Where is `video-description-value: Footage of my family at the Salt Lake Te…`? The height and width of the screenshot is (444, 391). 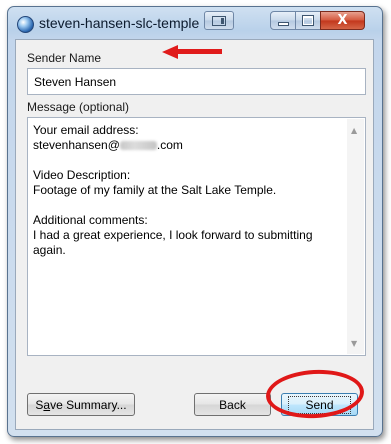 video-description-value: Footage of my family at the Salt Lake Te… is located at coordinates (155, 190).